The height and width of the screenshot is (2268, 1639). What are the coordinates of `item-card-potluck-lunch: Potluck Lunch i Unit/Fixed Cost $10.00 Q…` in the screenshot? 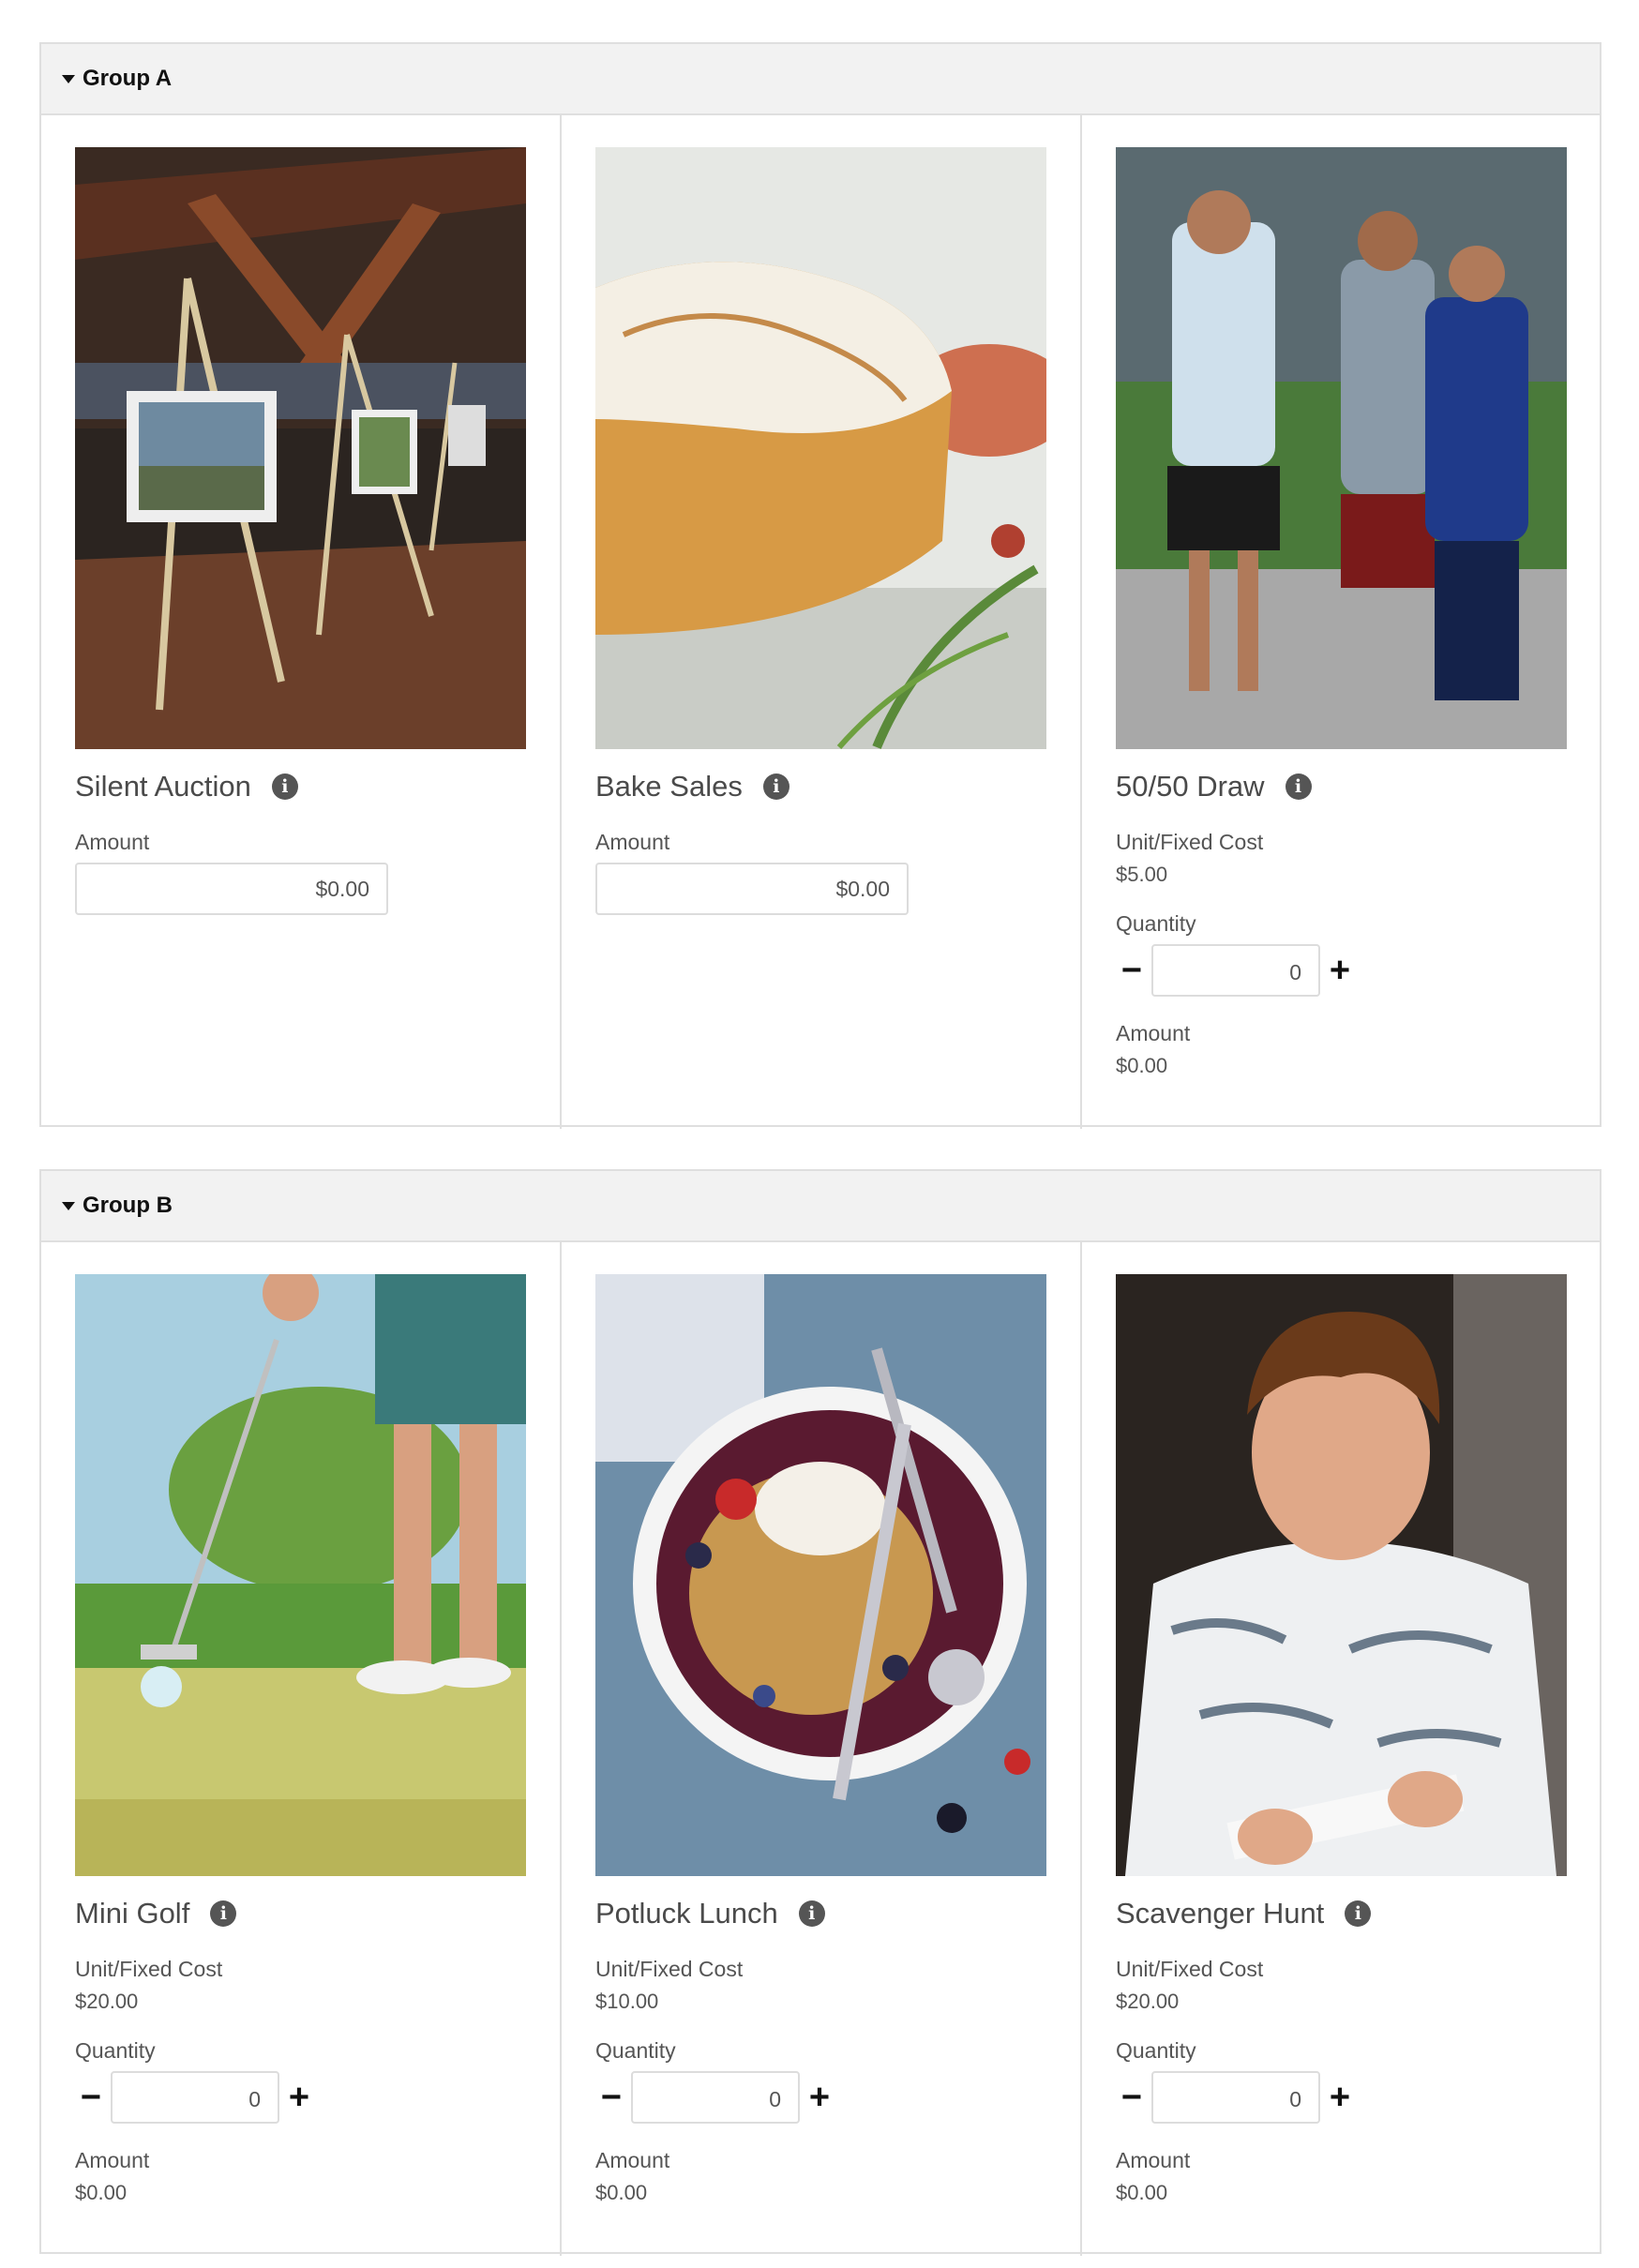 It's located at (822, 1749).